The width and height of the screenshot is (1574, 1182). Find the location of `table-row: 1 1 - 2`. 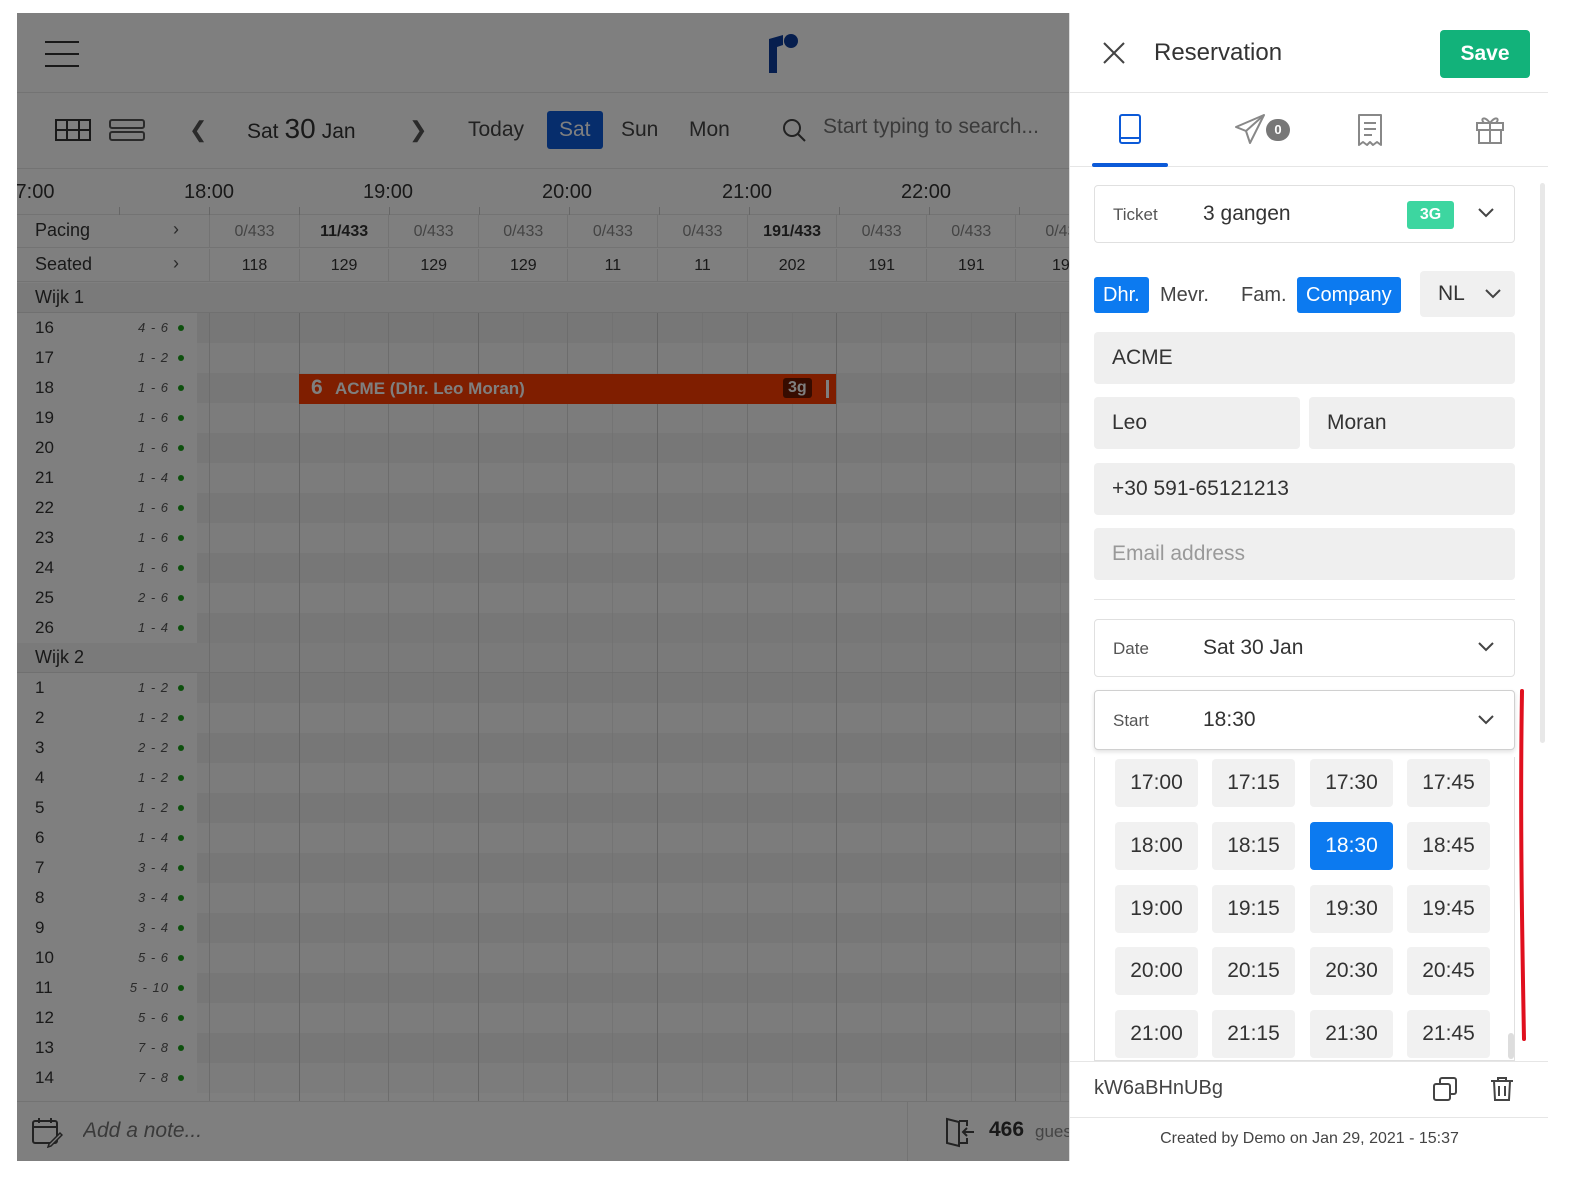

table-row: 1 1 - 2 is located at coordinates (543, 688).